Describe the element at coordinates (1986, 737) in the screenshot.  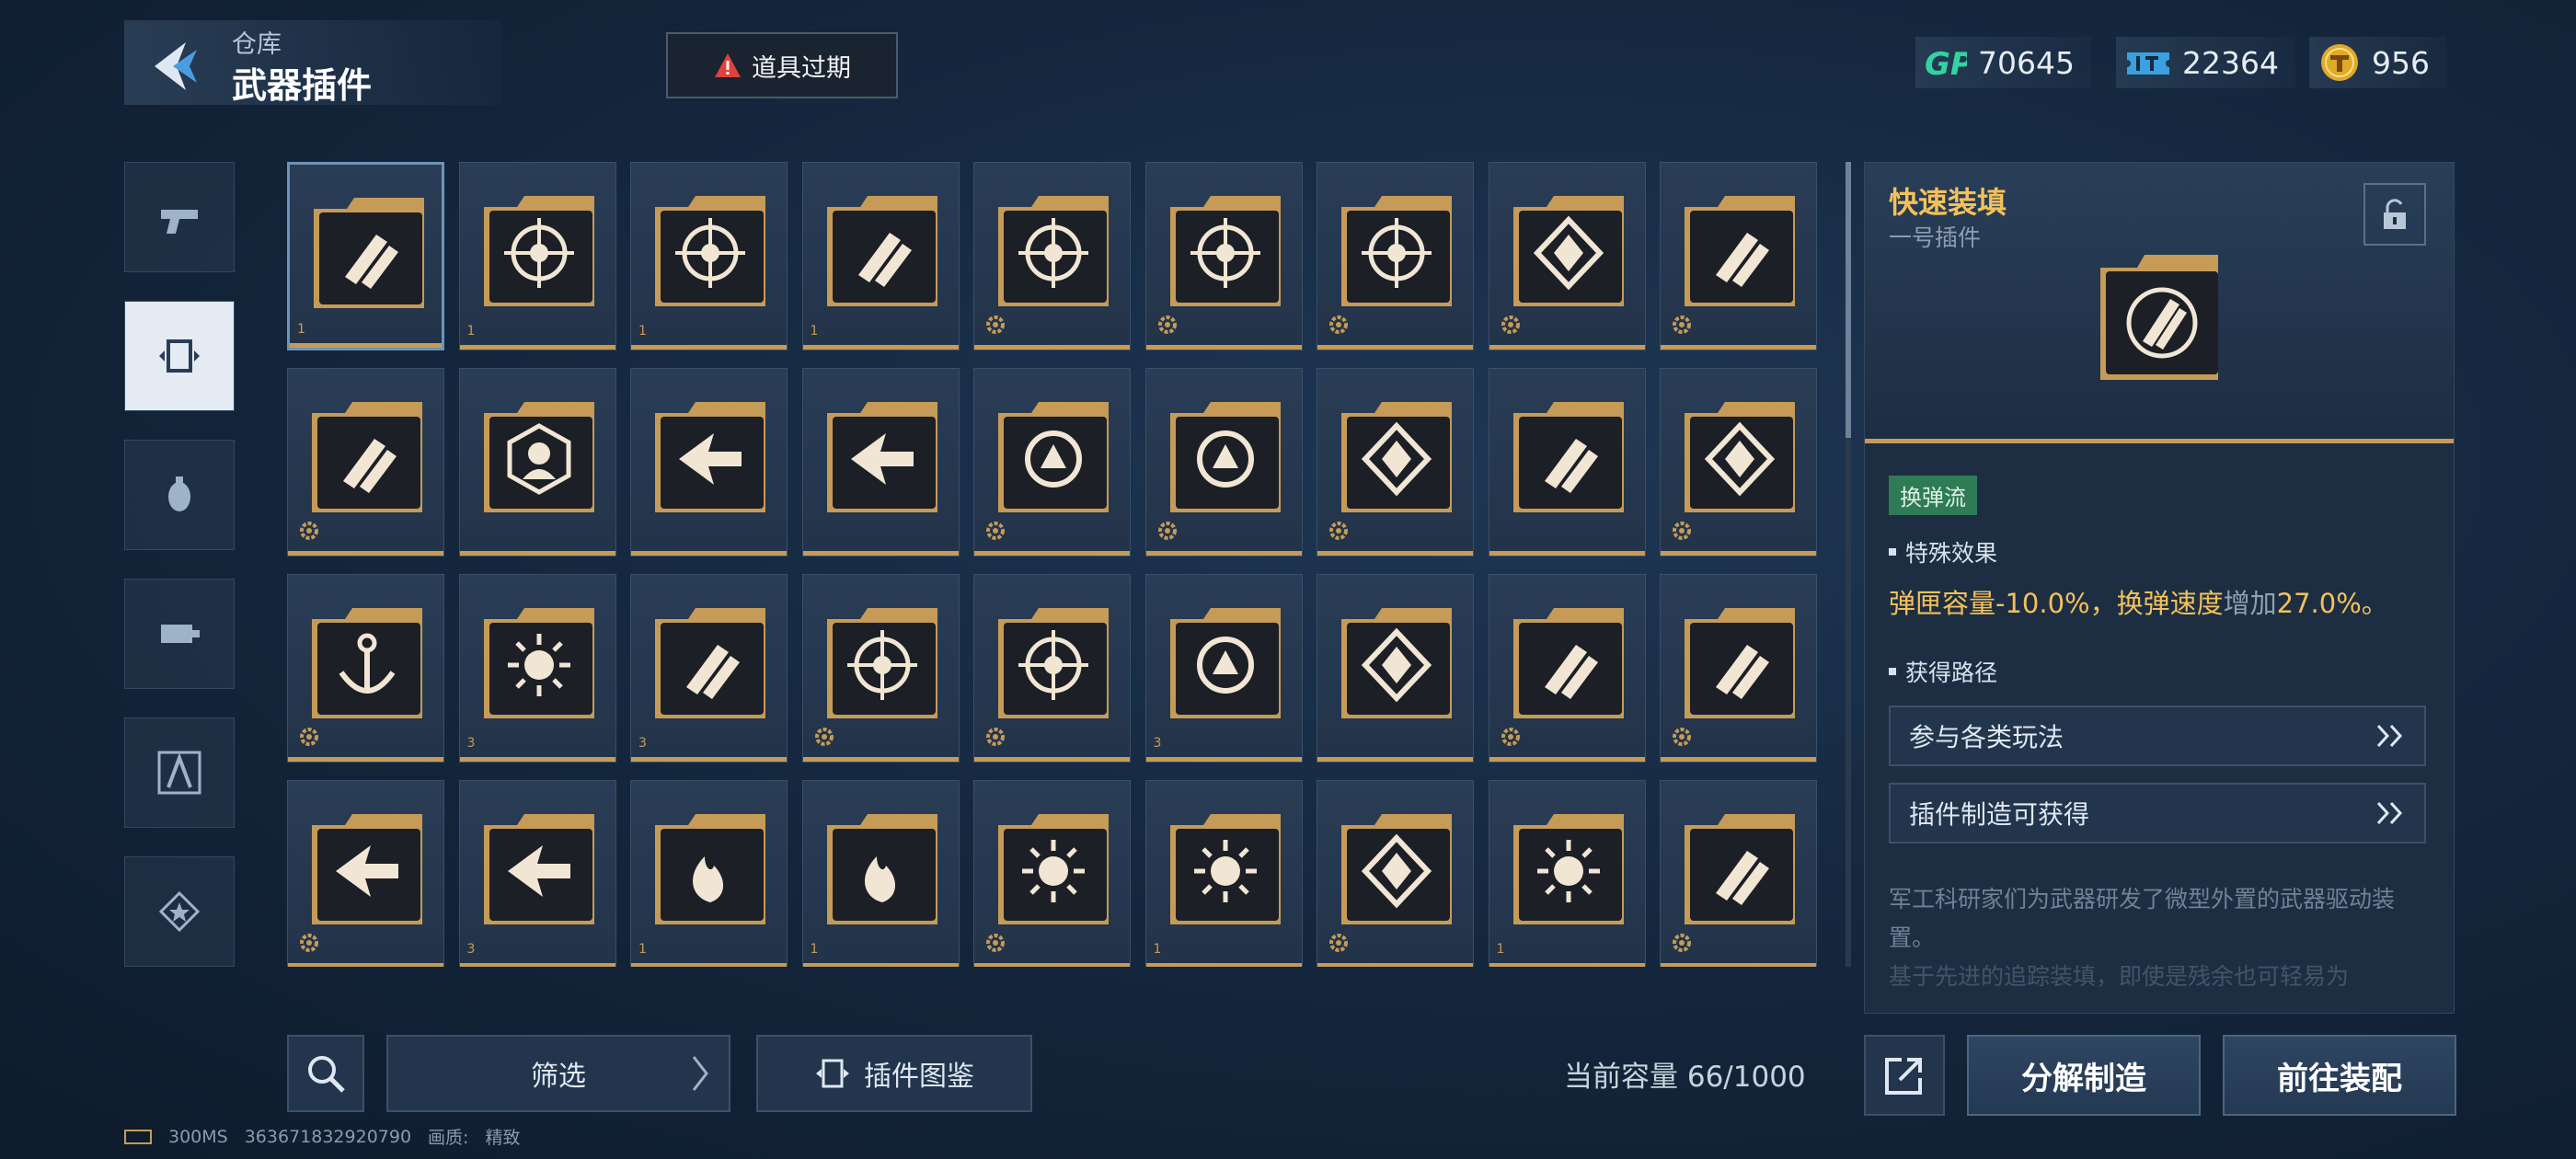
I see `route-gameplay-label: 参与各类玩法` at that location.